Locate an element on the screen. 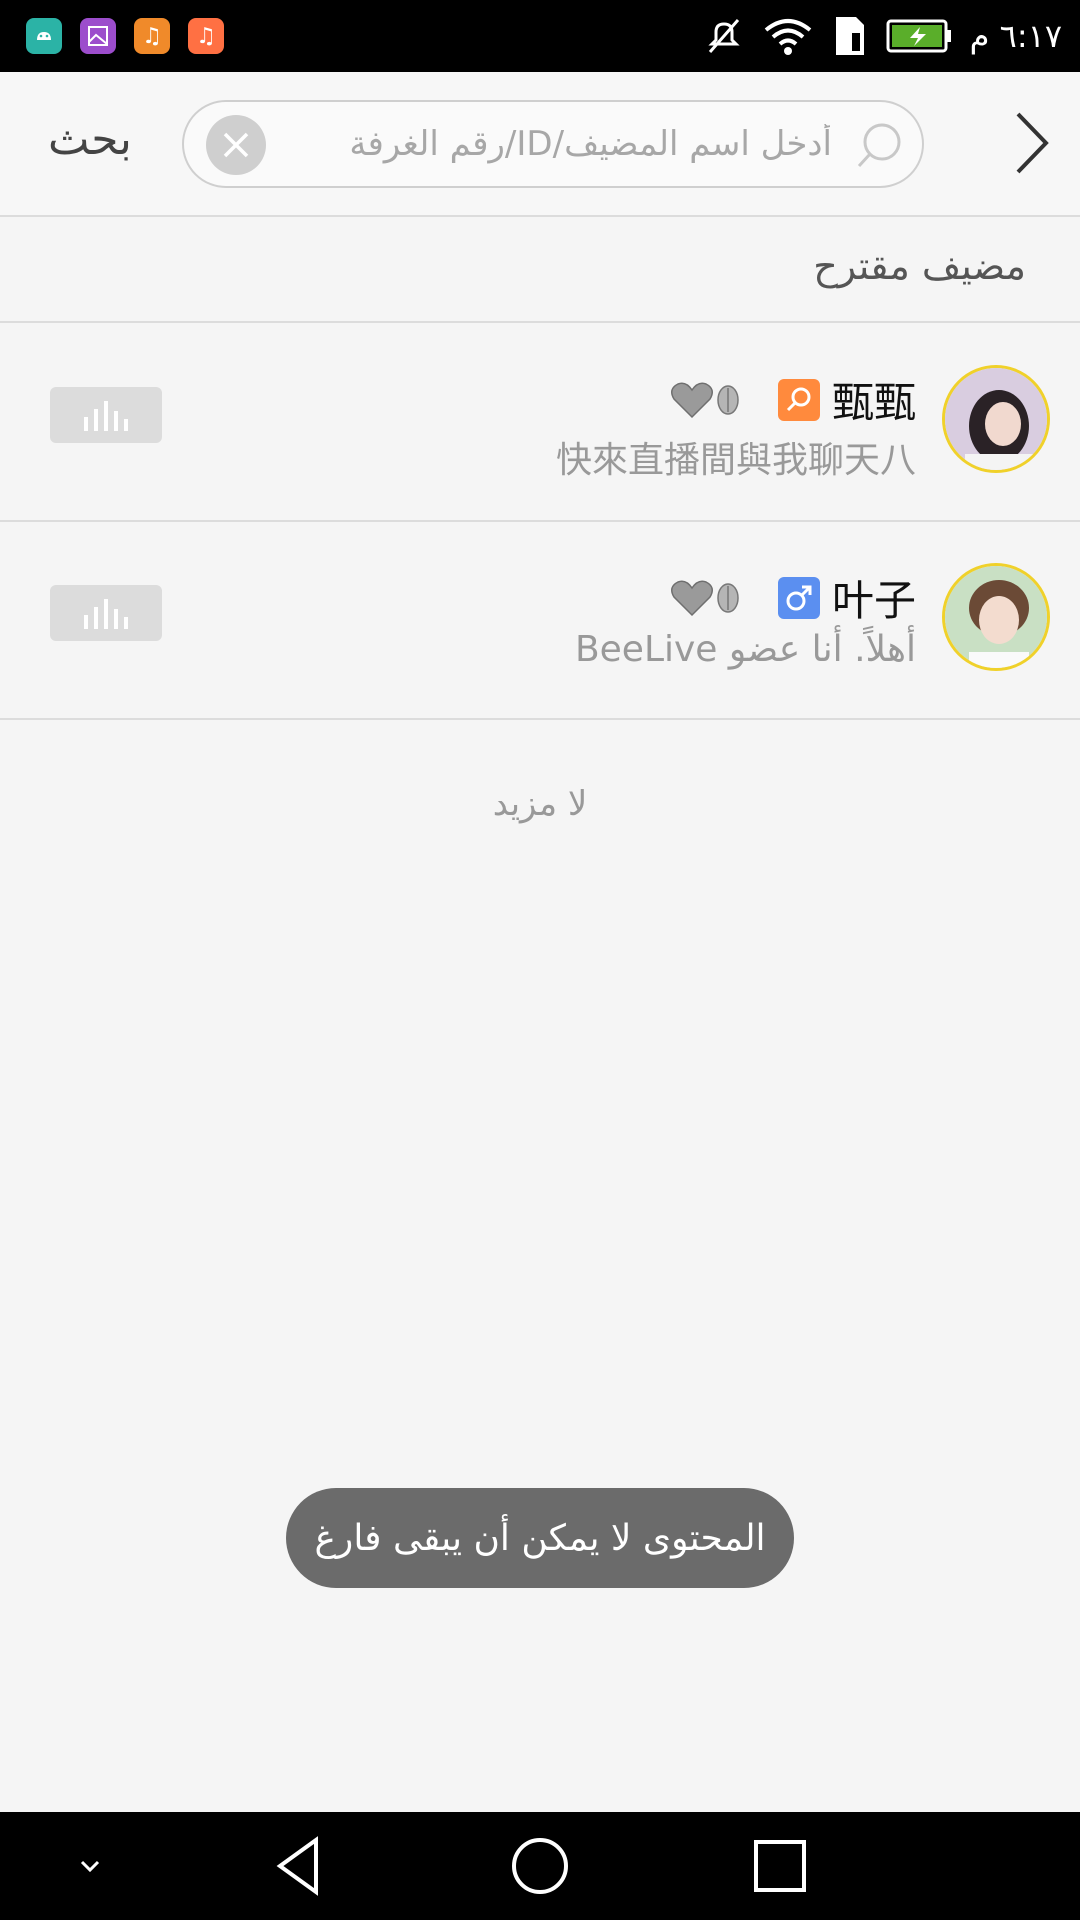 The width and height of the screenshot is (1080, 1920). wifi-icon is located at coordinates (787, 37).